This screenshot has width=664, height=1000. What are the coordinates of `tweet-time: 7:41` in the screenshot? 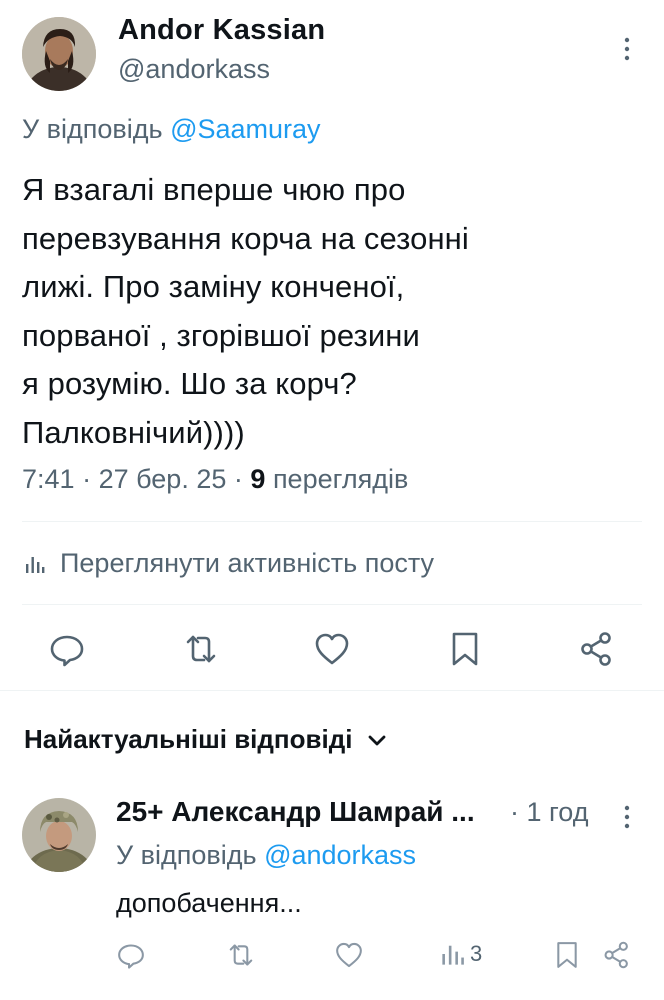 It's located at (48, 479).